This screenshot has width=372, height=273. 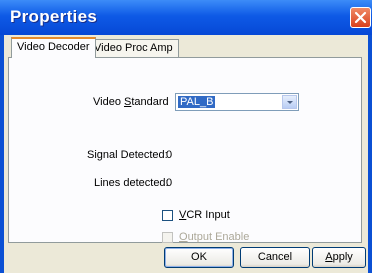 I want to click on vcr-input-label: VCR Input, so click(x=204, y=215).